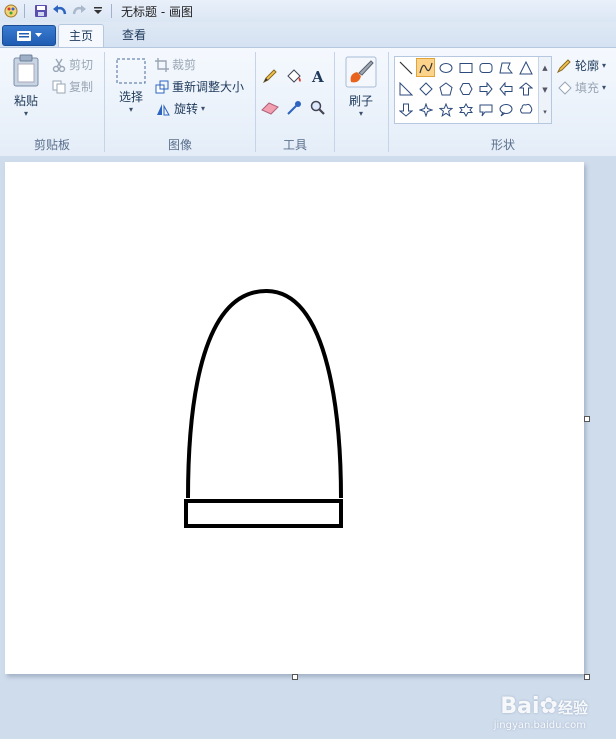 The image size is (616, 739). I want to click on brushes-button: 刷子 ▾, so click(361, 87).